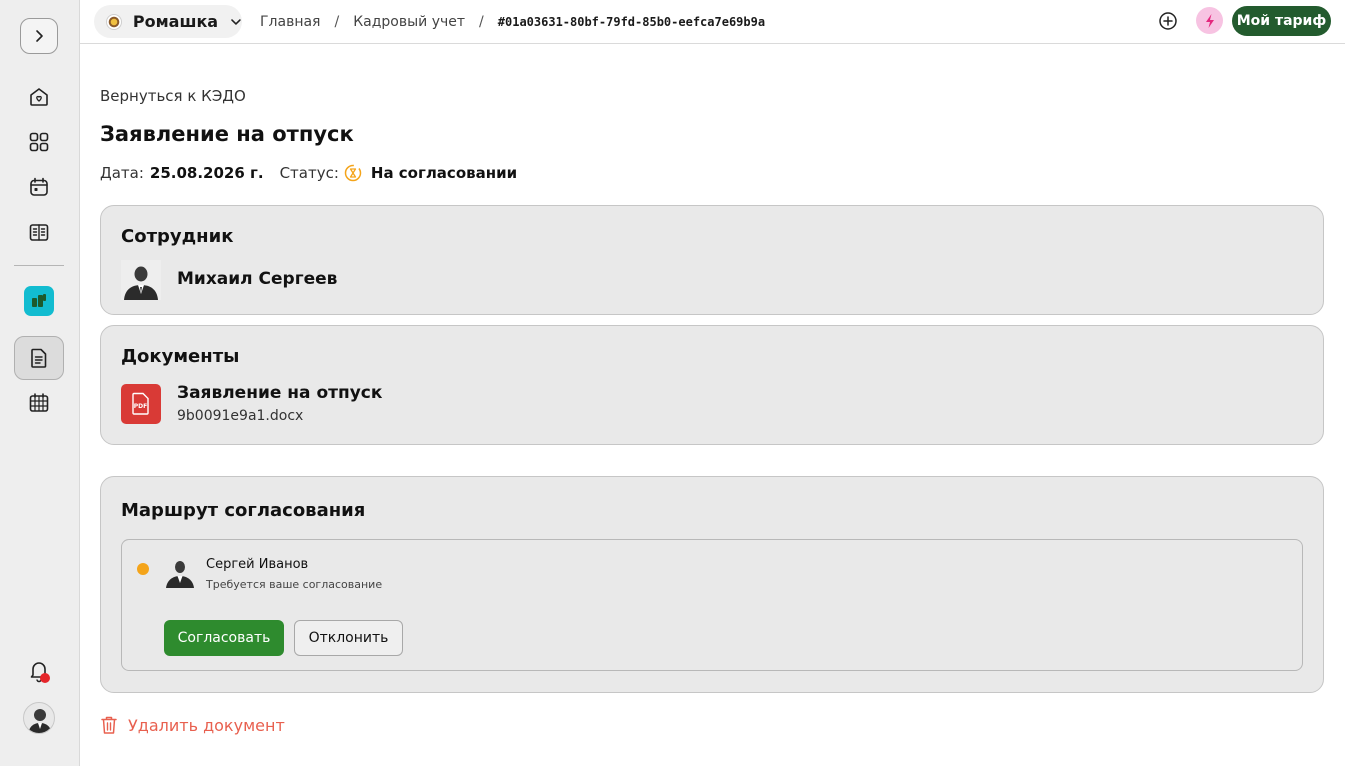 The width and height of the screenshot is (1345, 766). I want to click on boost-button, so click(1209, 20).